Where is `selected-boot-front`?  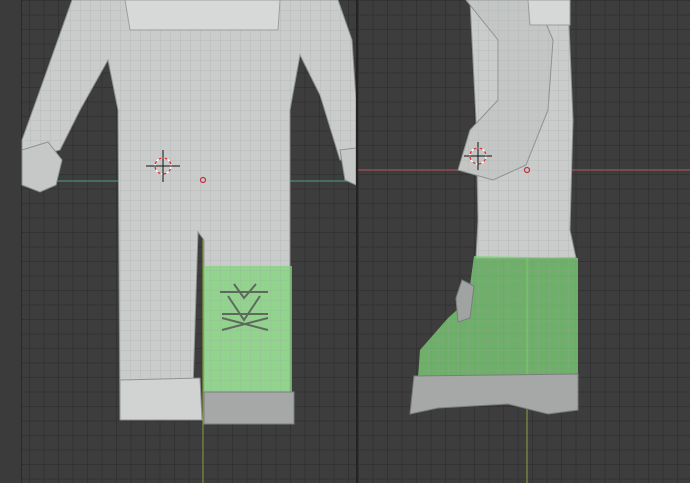 selected-boot-front is located at coordinates (249, 345).